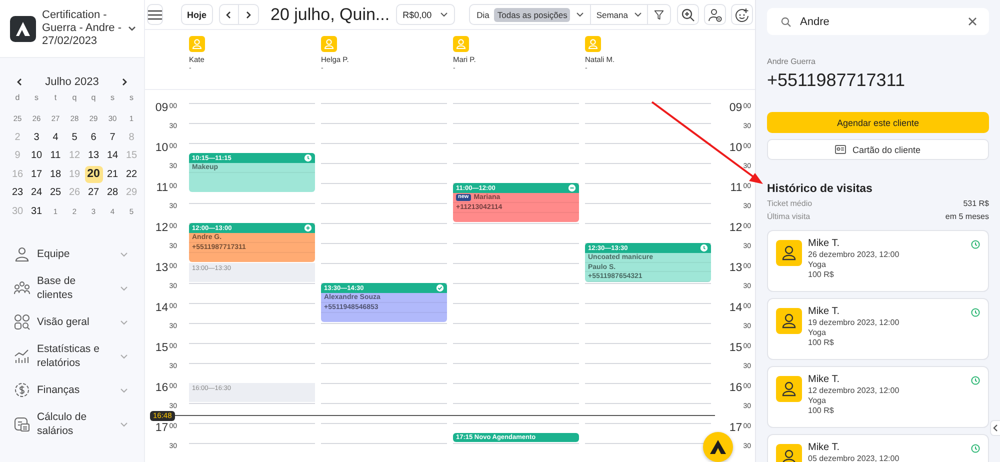 The image size is (1000, 462). Describe the element at coordinates (967, 216) in the screenshot. I see `stat-value: em 5 meses` at that location.